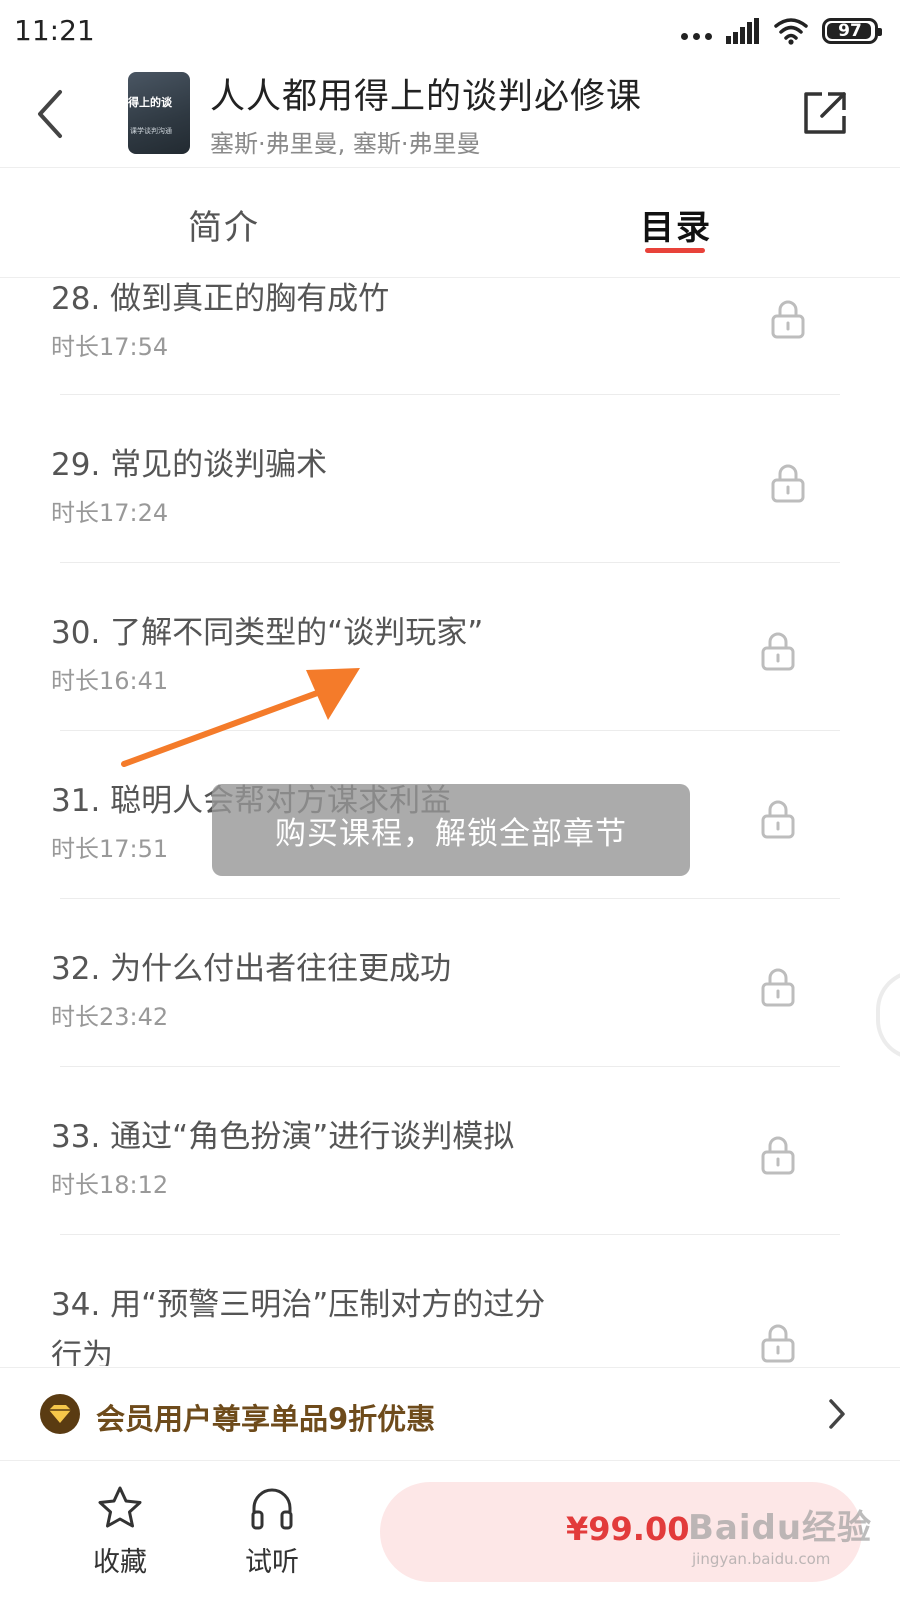 Image resolution: width=900 pixels, height=1600 pixels. Describe the element at coordinates (742, 31) in the screenshot. I see `signal-icon` at that location.